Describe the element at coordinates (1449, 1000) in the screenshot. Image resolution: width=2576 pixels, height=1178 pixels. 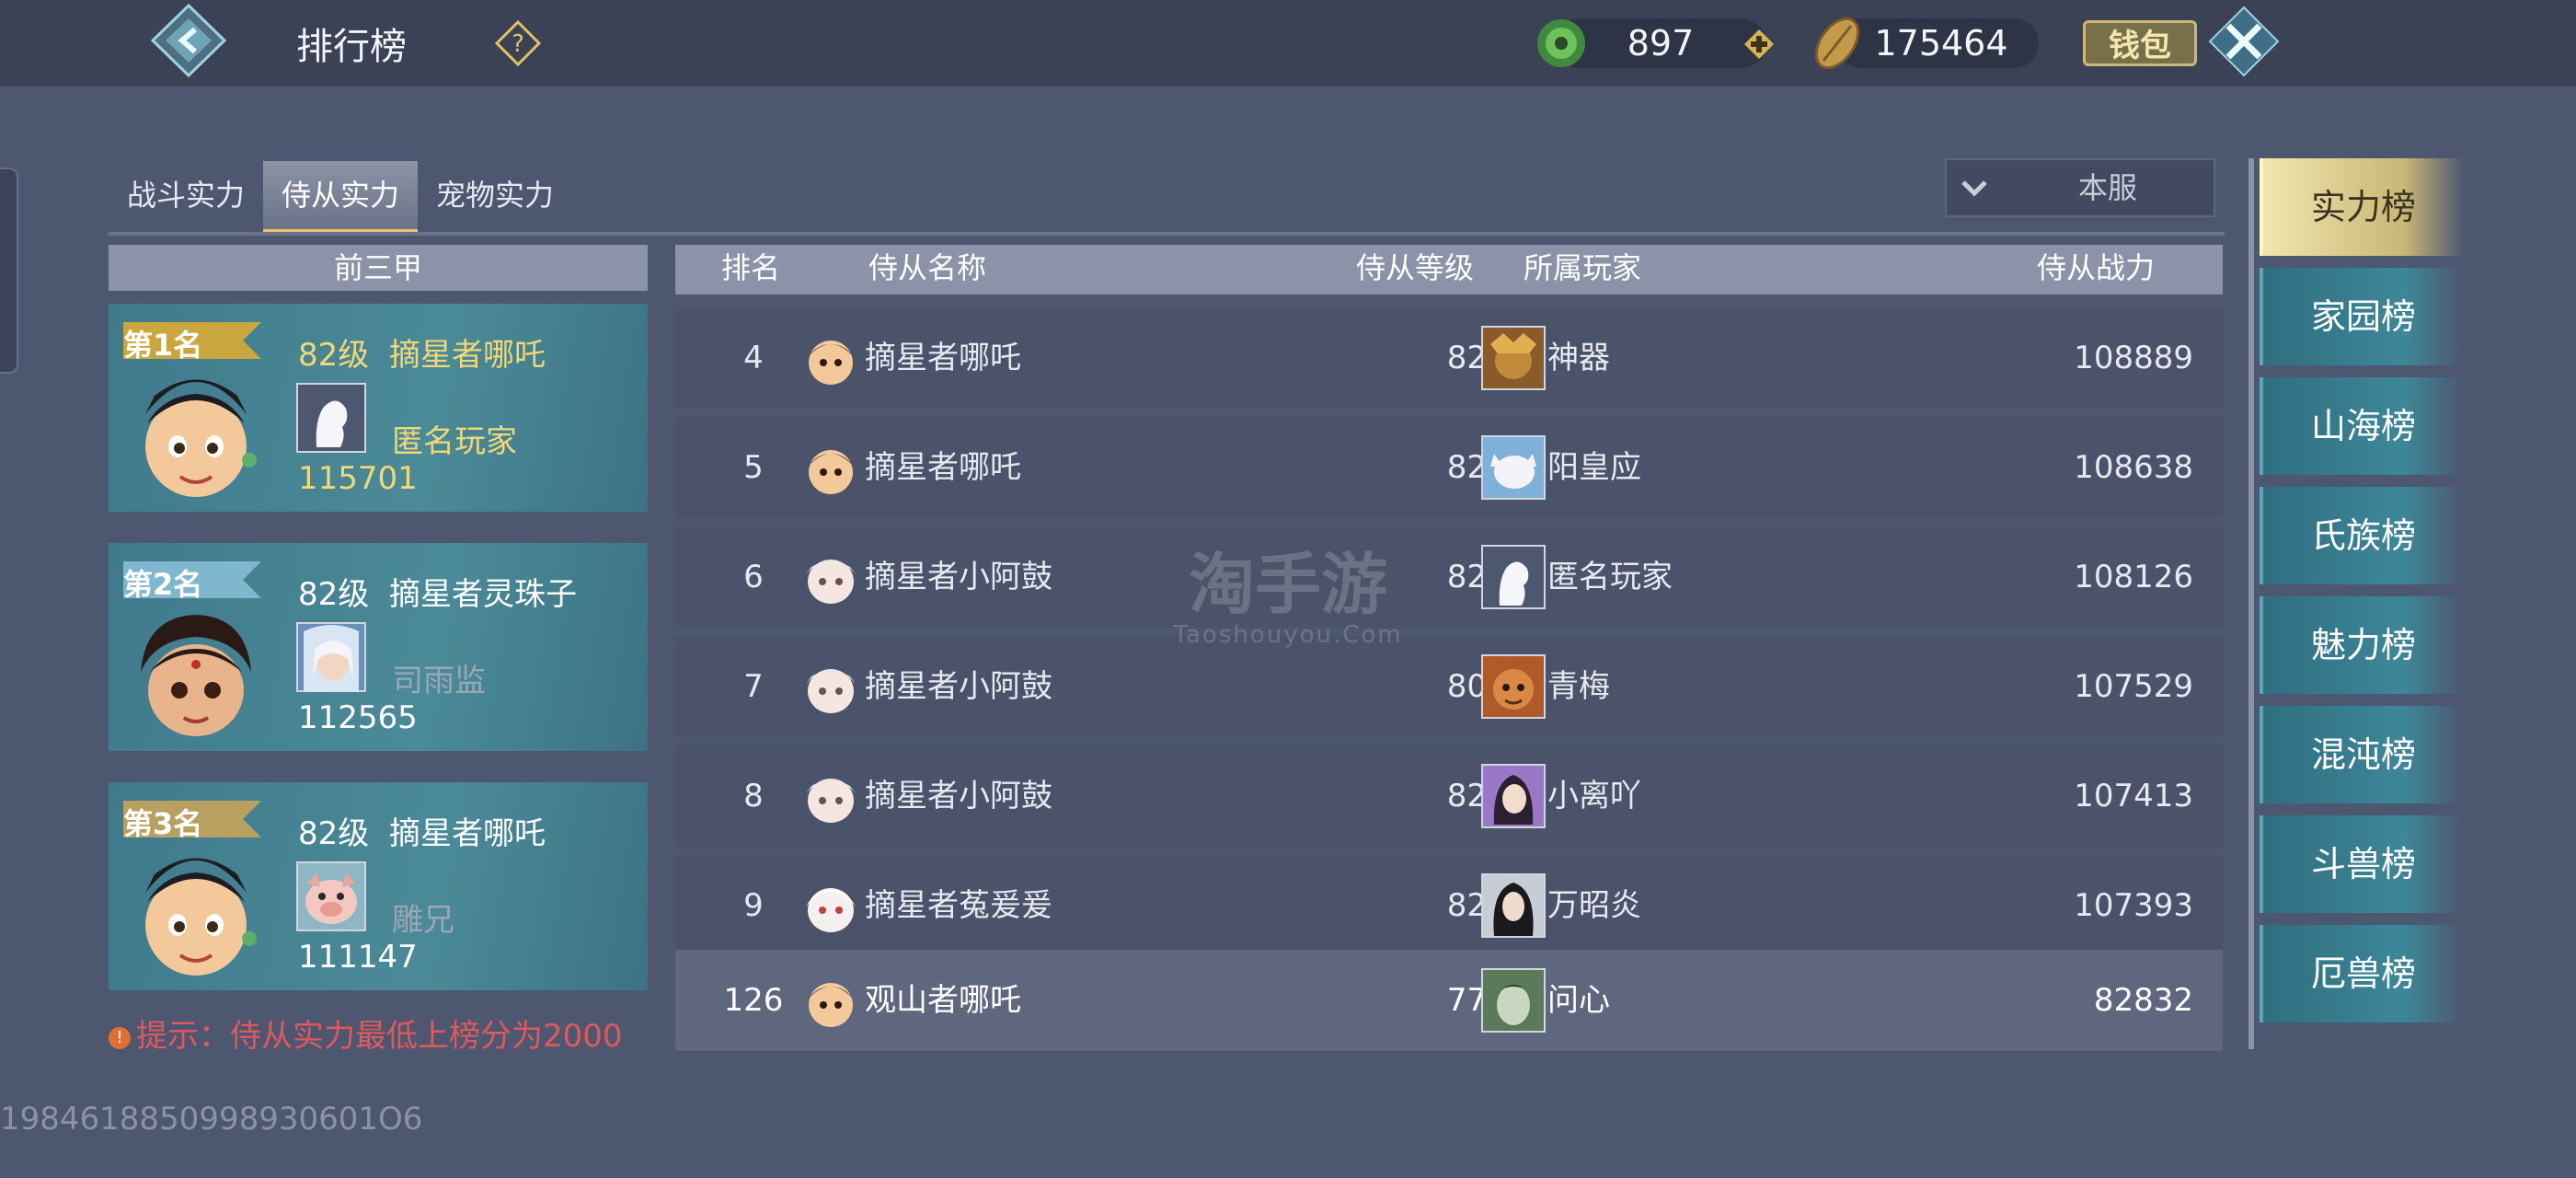
I see `my-ranking-row: 126 观山者哪吒 77级 问心 82832` at that location.